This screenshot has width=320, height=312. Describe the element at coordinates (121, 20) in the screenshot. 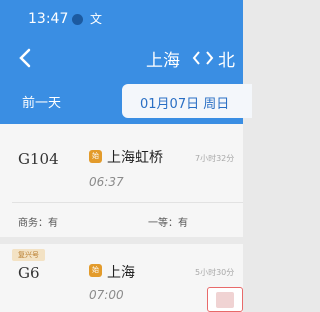

I see `status-bar: 13:47 文` at that location.